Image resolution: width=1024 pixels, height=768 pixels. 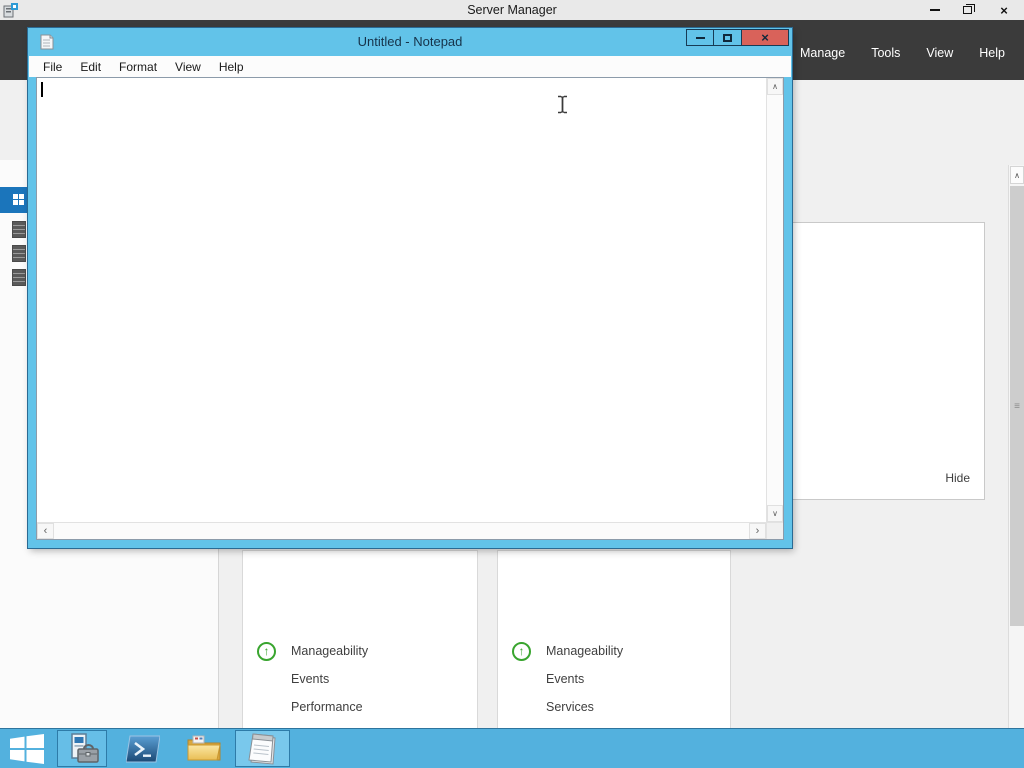 I want to click on notepad-menu-format: Format, so click(x=138, y=67).